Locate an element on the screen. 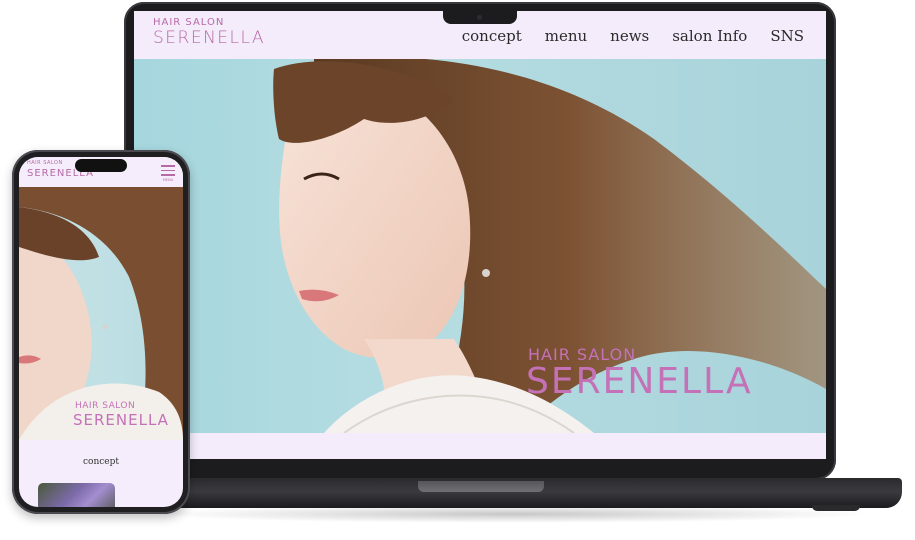 This screenshot has height=540, width=915. phone-hero-title-big: SERENELLA is located at coordinates (121, 420).